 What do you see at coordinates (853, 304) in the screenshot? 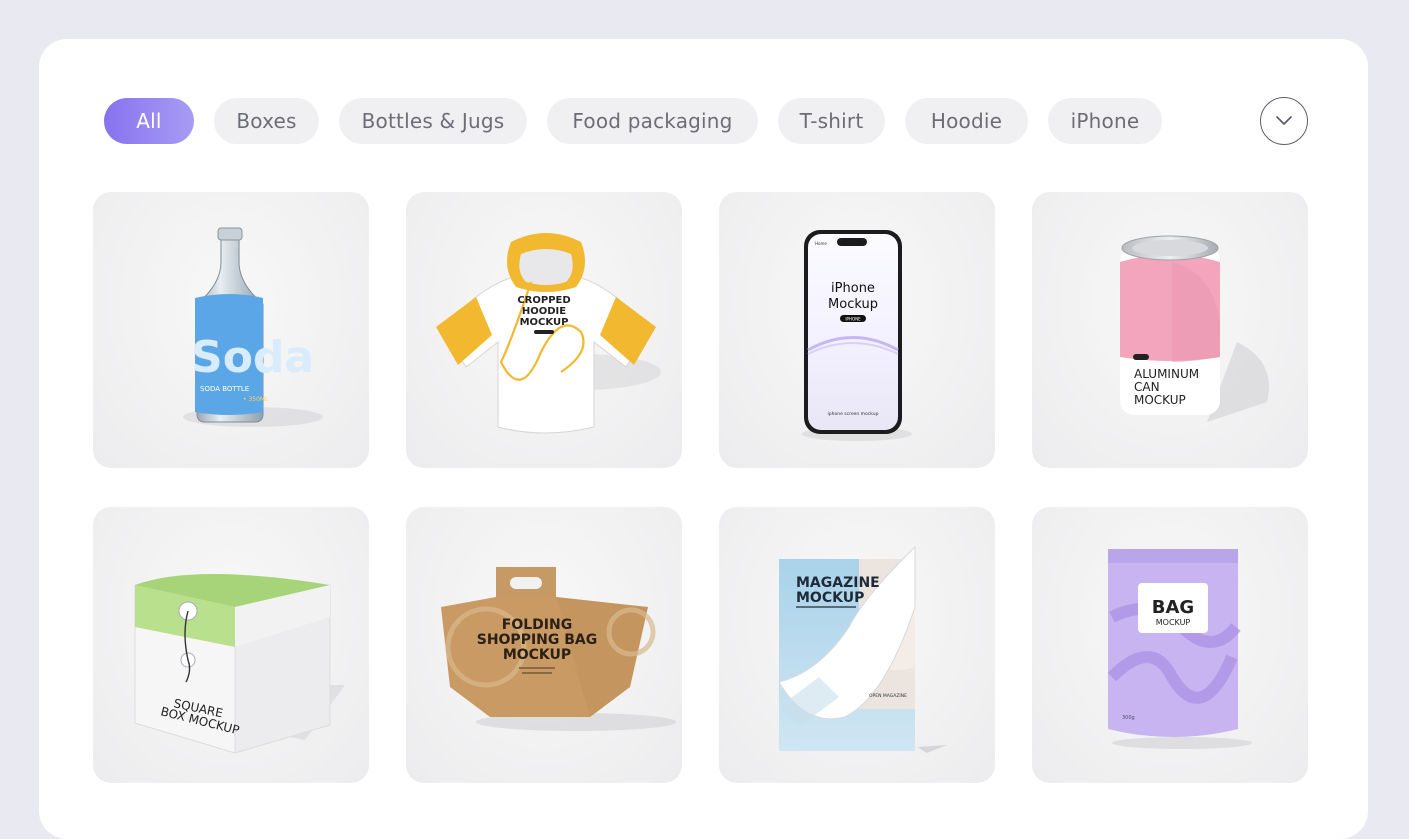
I see `iphone-title-line-2: Mockup` at bounding box center [853, 304].